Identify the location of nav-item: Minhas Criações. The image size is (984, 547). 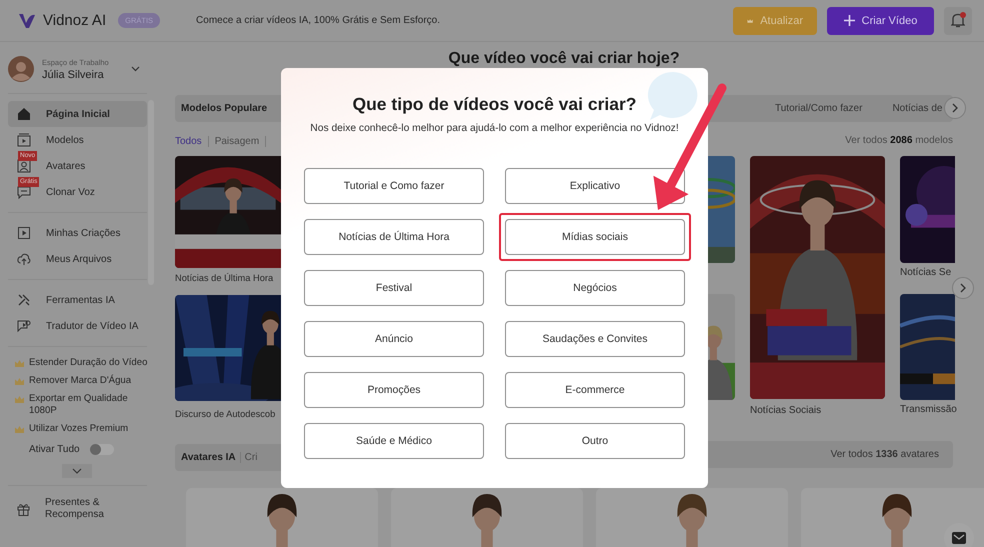
(77, 233).